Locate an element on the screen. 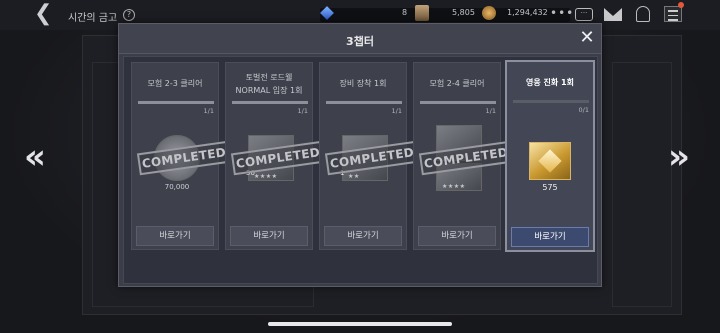 Image resolution: width=720 pixels, height=333 pixels. page-title: 시간의 금고 is located at coordinates (93, 18).